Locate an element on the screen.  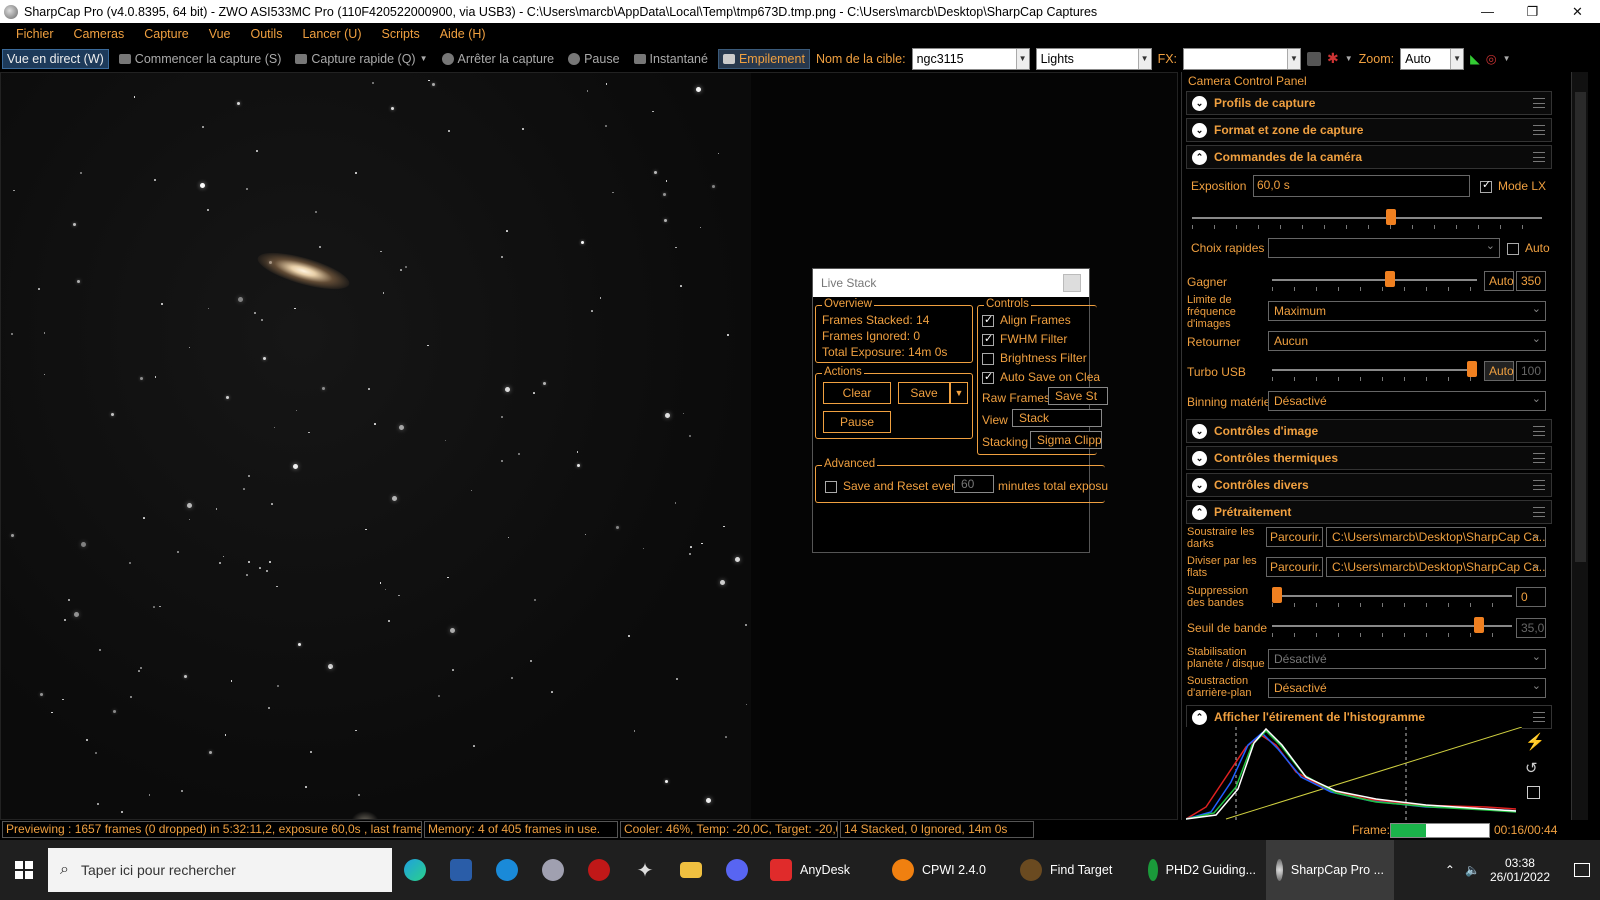
mode-lx-checkbox is located at coordinates (1486, 186).